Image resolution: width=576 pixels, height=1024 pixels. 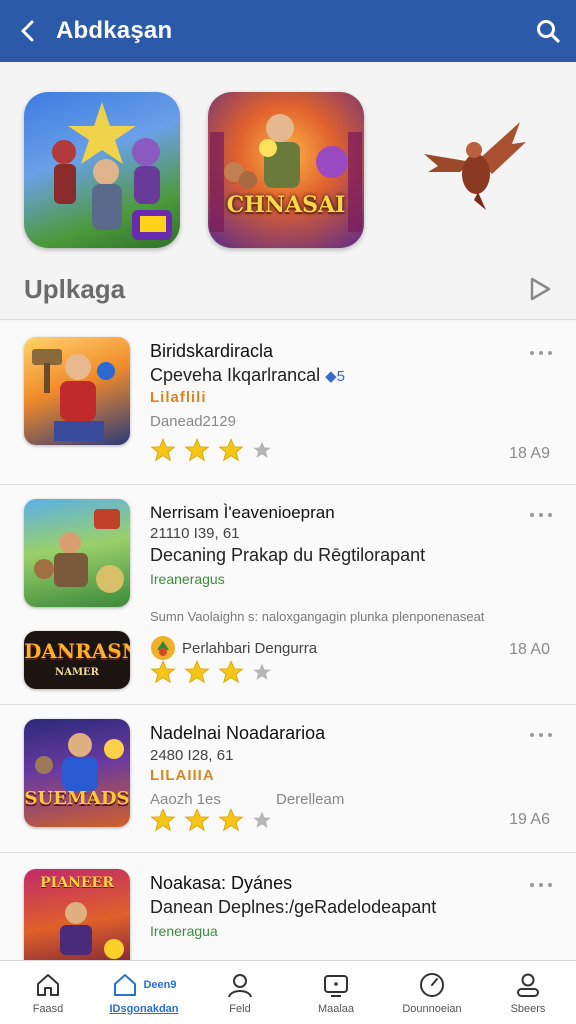 I want to click on rating-label: LILAIIIA, so click(x=182, y=775).